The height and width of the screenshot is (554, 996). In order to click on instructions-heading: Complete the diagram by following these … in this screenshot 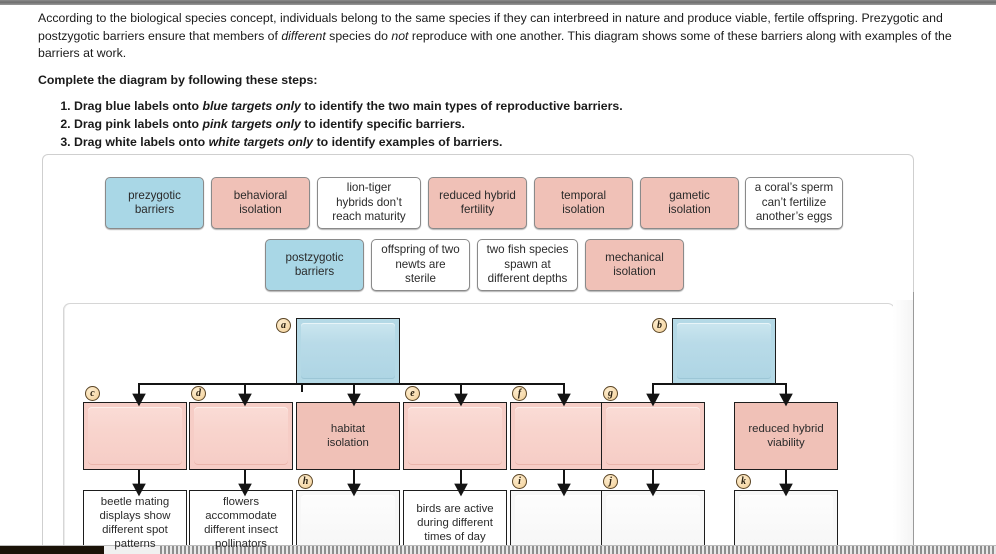, I will do `click(178, 79)`.